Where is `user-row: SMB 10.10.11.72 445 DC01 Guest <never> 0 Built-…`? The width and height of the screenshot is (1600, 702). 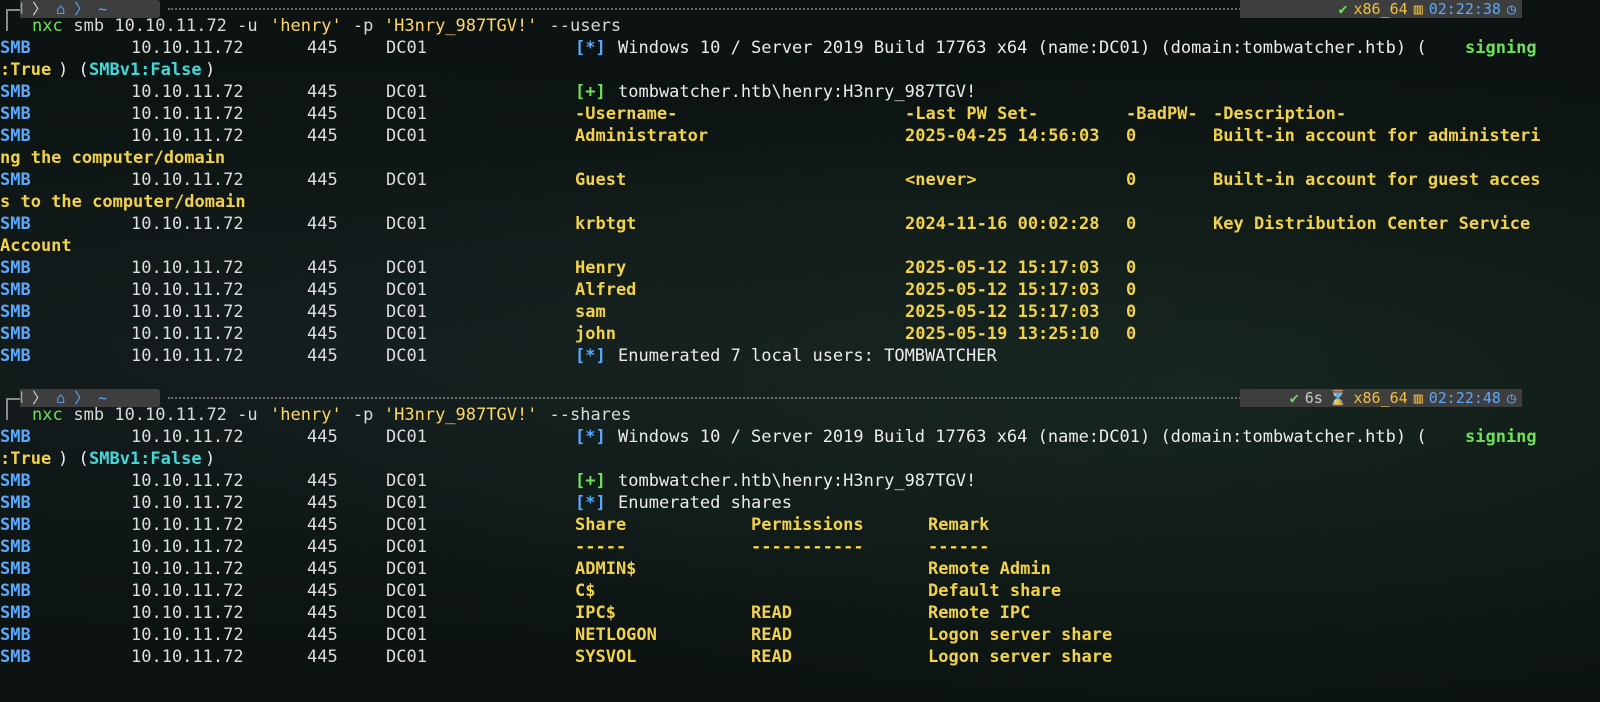
user-row: SMB 10.10.11.72 445 DC01 Guest <never> 0 Built-… is located at coordinates (800, 180).